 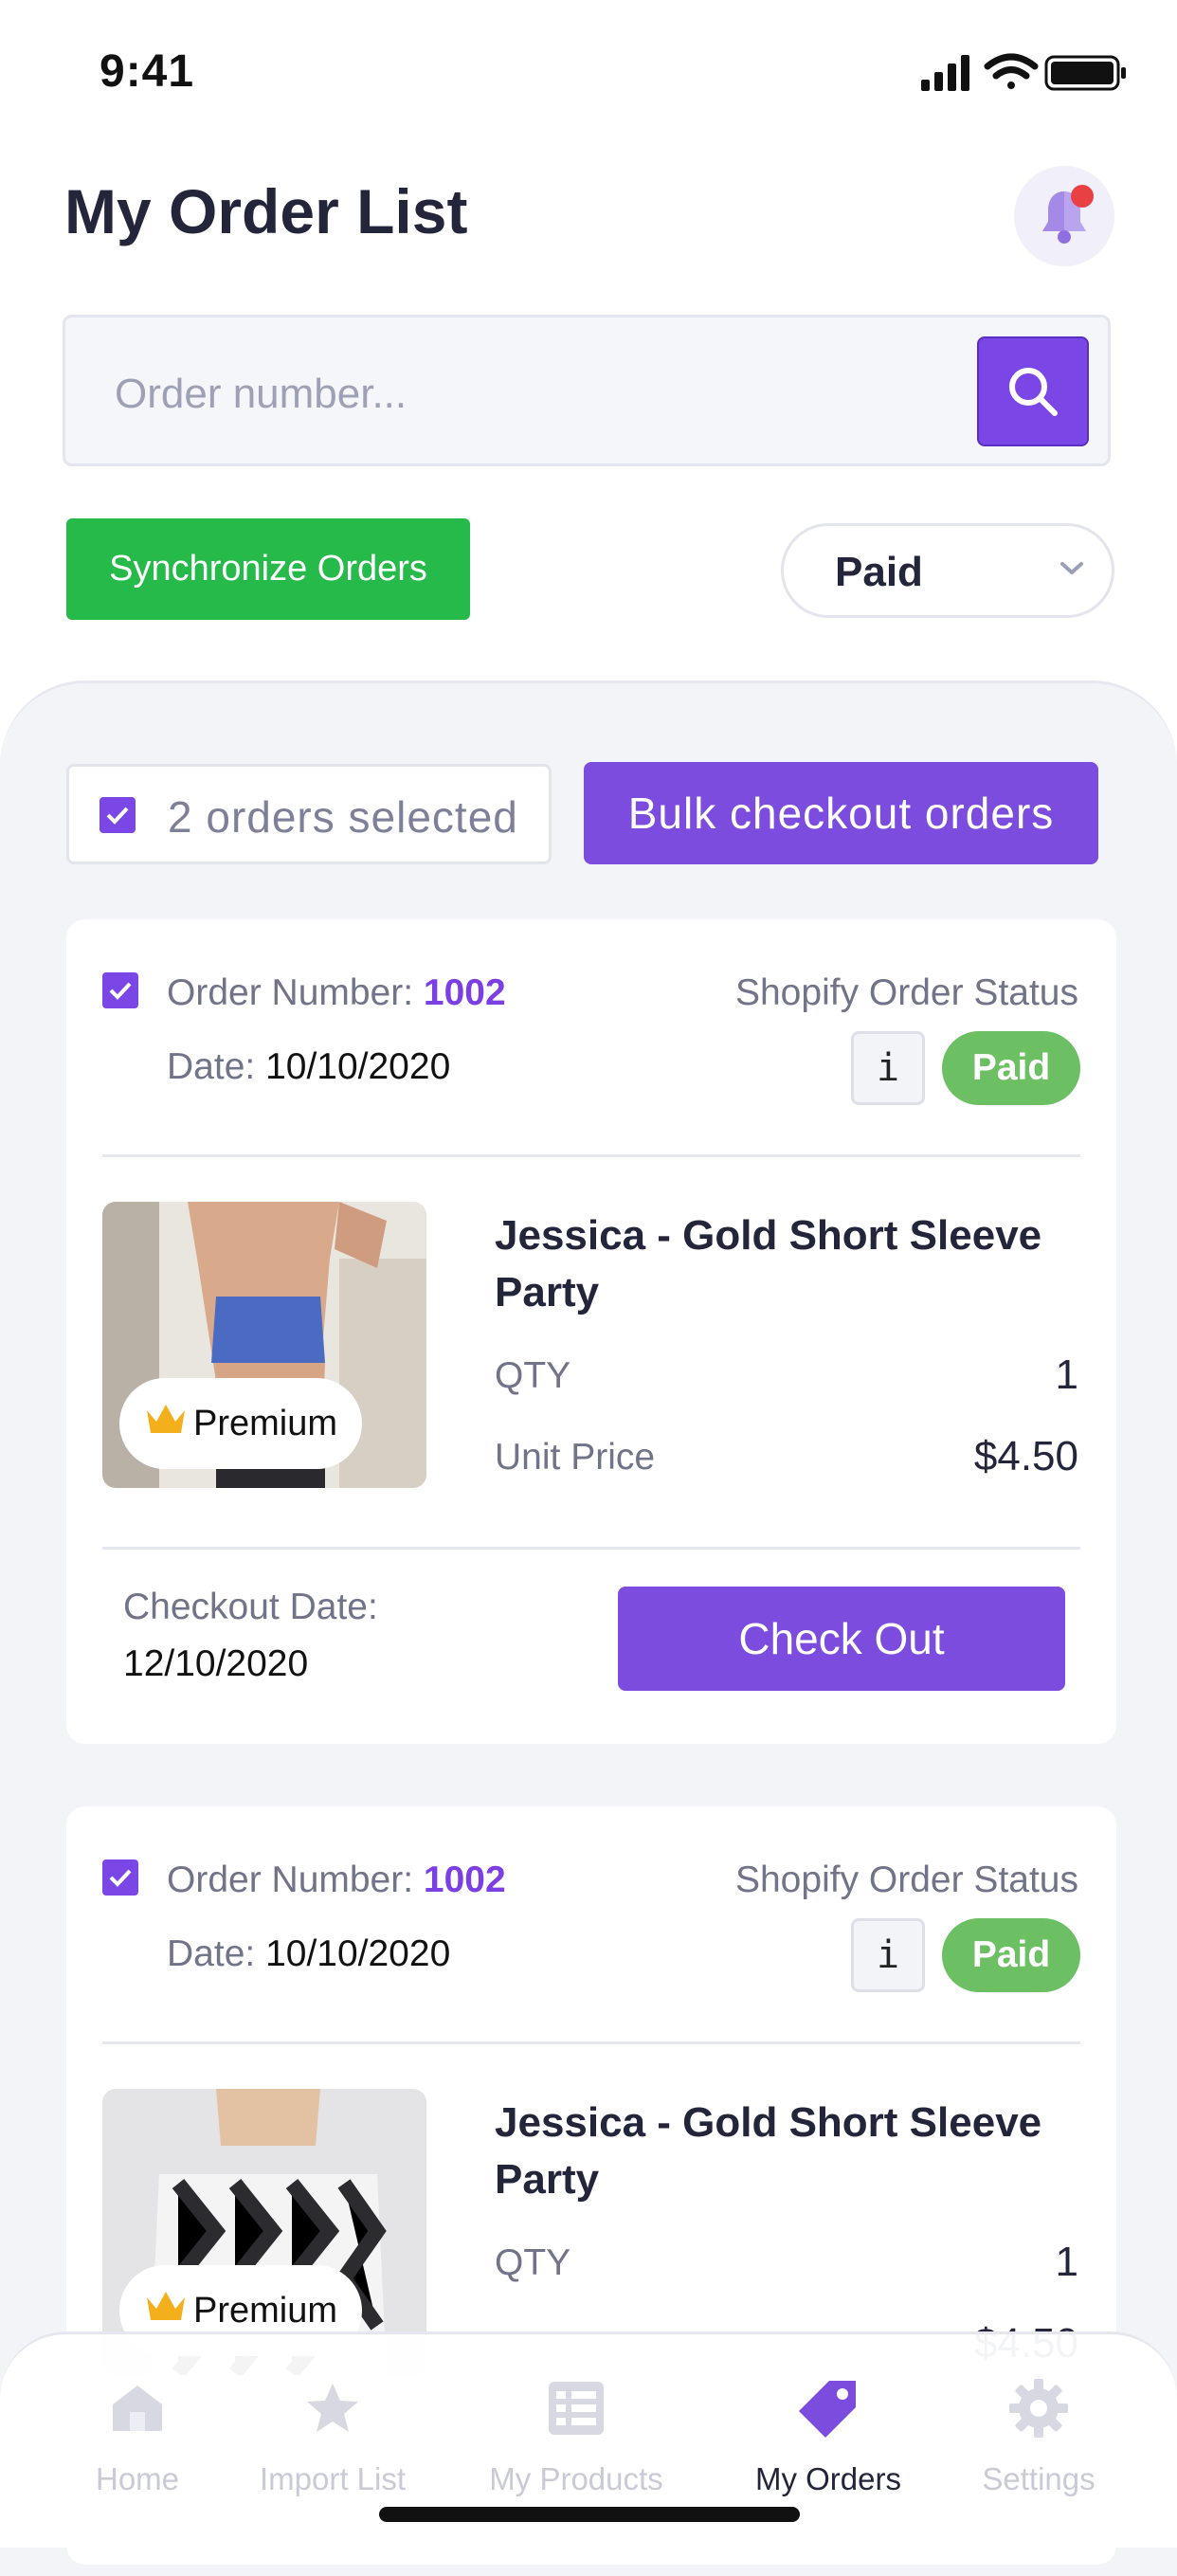 I want to click on tab-import-list: Import List, so click(x=332, y=2434).